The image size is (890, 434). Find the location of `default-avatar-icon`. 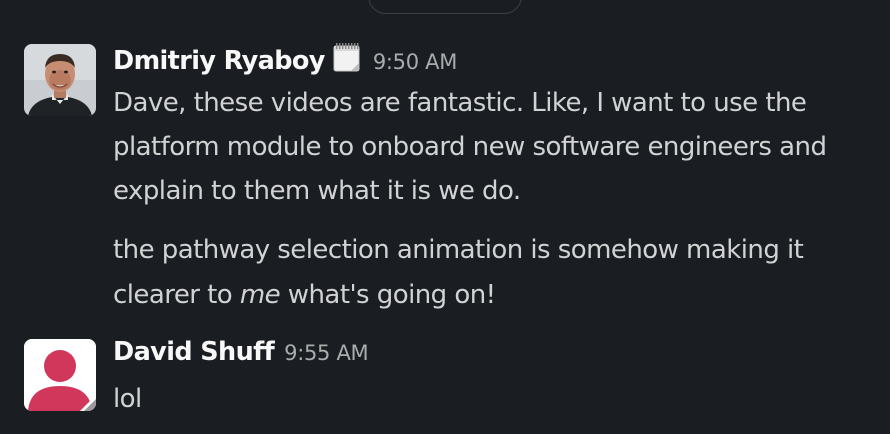

default-avatar-icon is located at coordinates (60, 375).